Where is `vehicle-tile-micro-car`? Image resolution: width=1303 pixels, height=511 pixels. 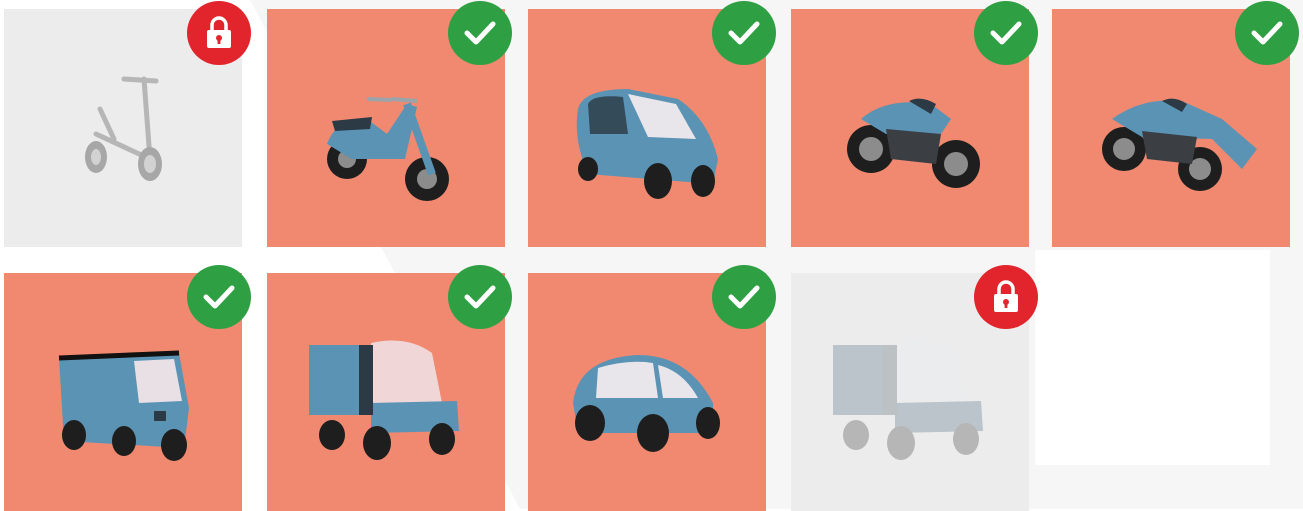 vehicle-tile-micro-car is located at coordinates (652, 388).